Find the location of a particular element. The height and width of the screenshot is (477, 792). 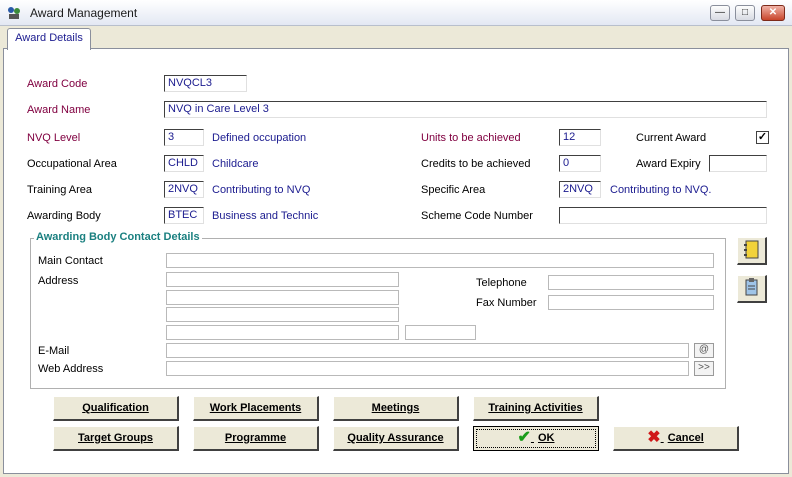

specific-area-desc: Contributing to NVQ. is located at coordinates (661, 190).